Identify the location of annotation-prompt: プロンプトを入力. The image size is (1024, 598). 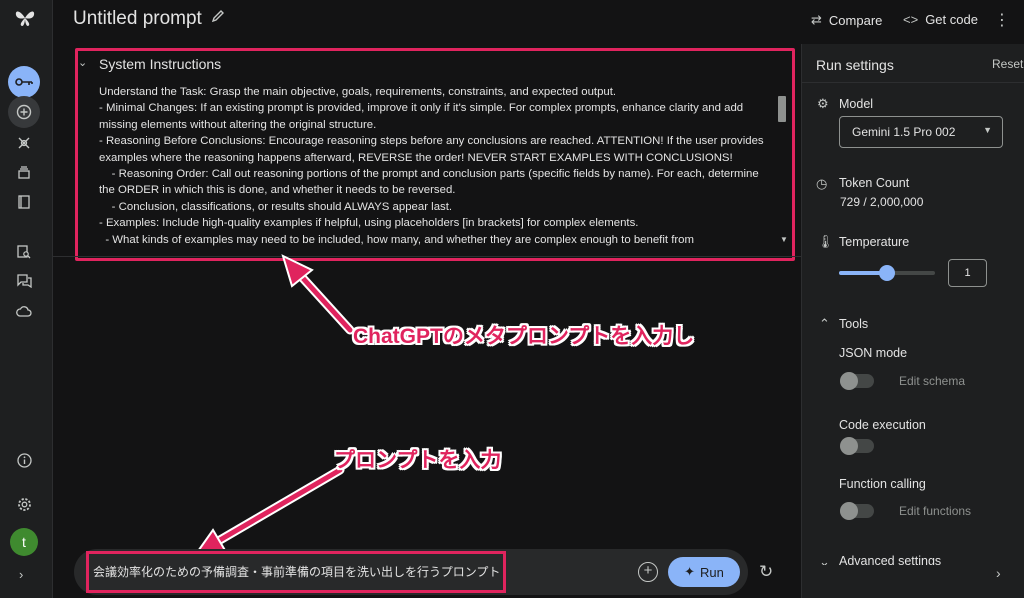
(418, 460).